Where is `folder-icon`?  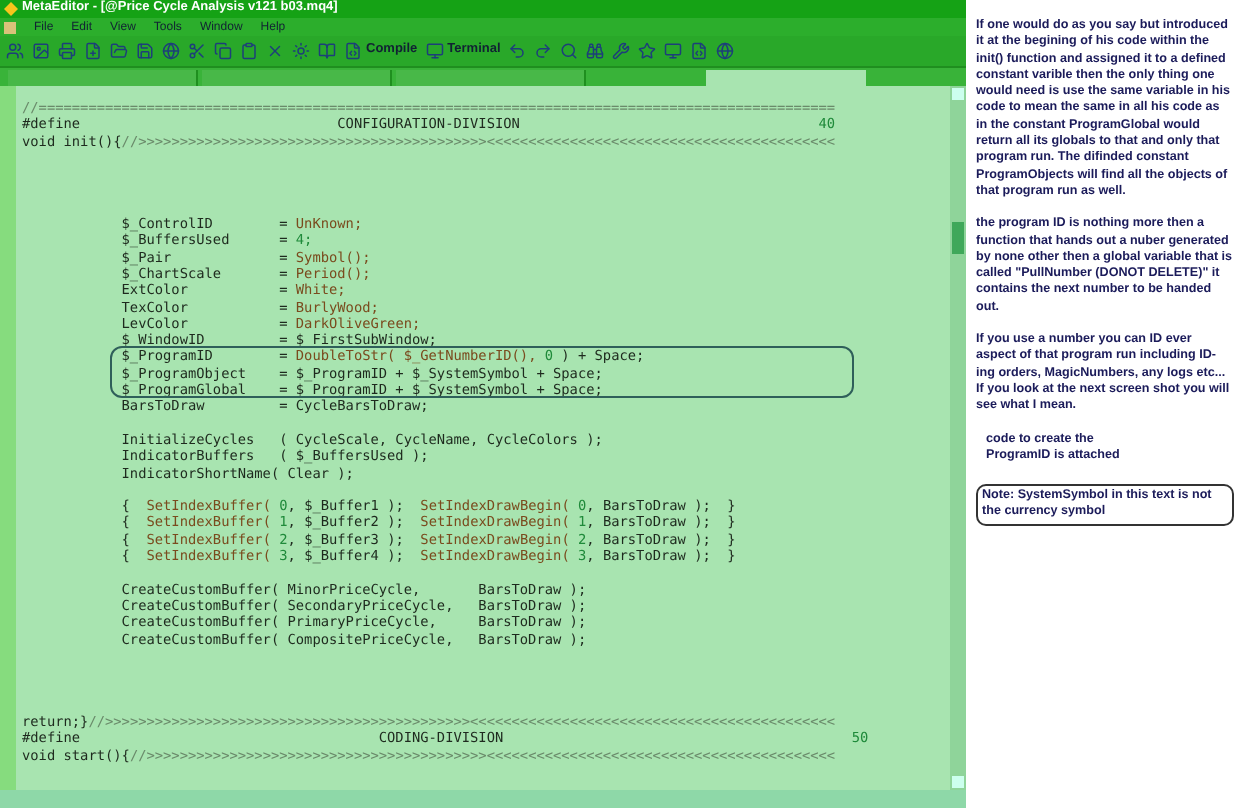 folder-icon is located at coordinates (119, 51).